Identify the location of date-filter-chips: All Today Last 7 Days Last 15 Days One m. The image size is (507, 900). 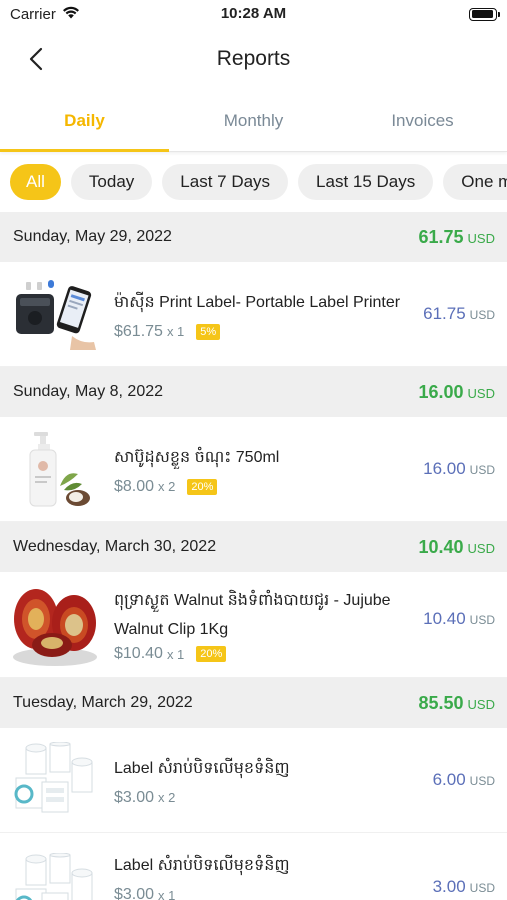
(253, 182).